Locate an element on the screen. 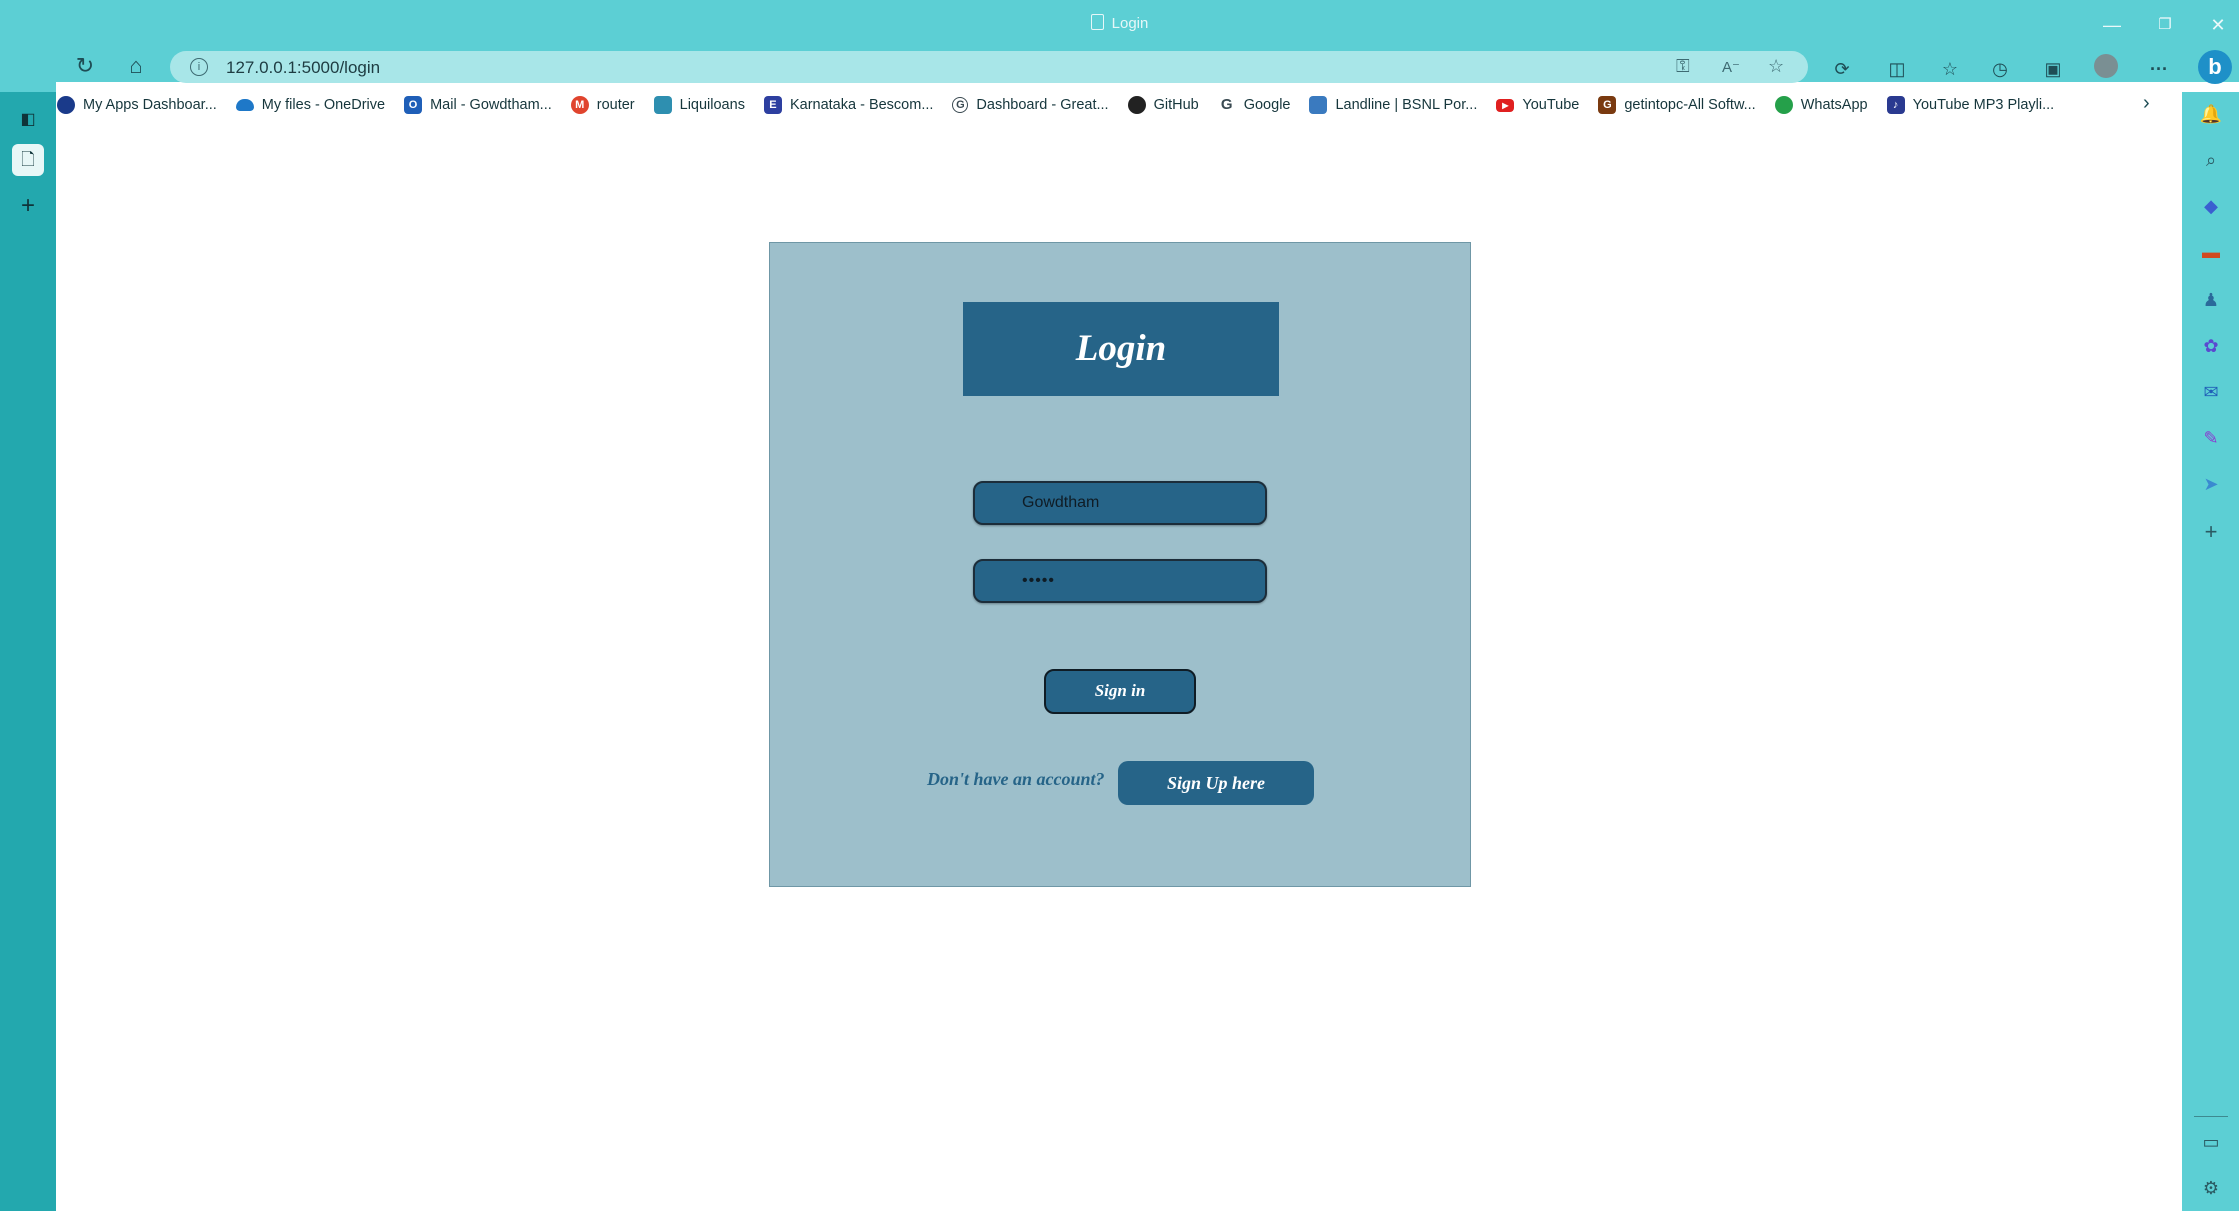 This screenshot has height=1211, width=2239. bookmark-item: GitHub is located at coordinates (1163, 105).